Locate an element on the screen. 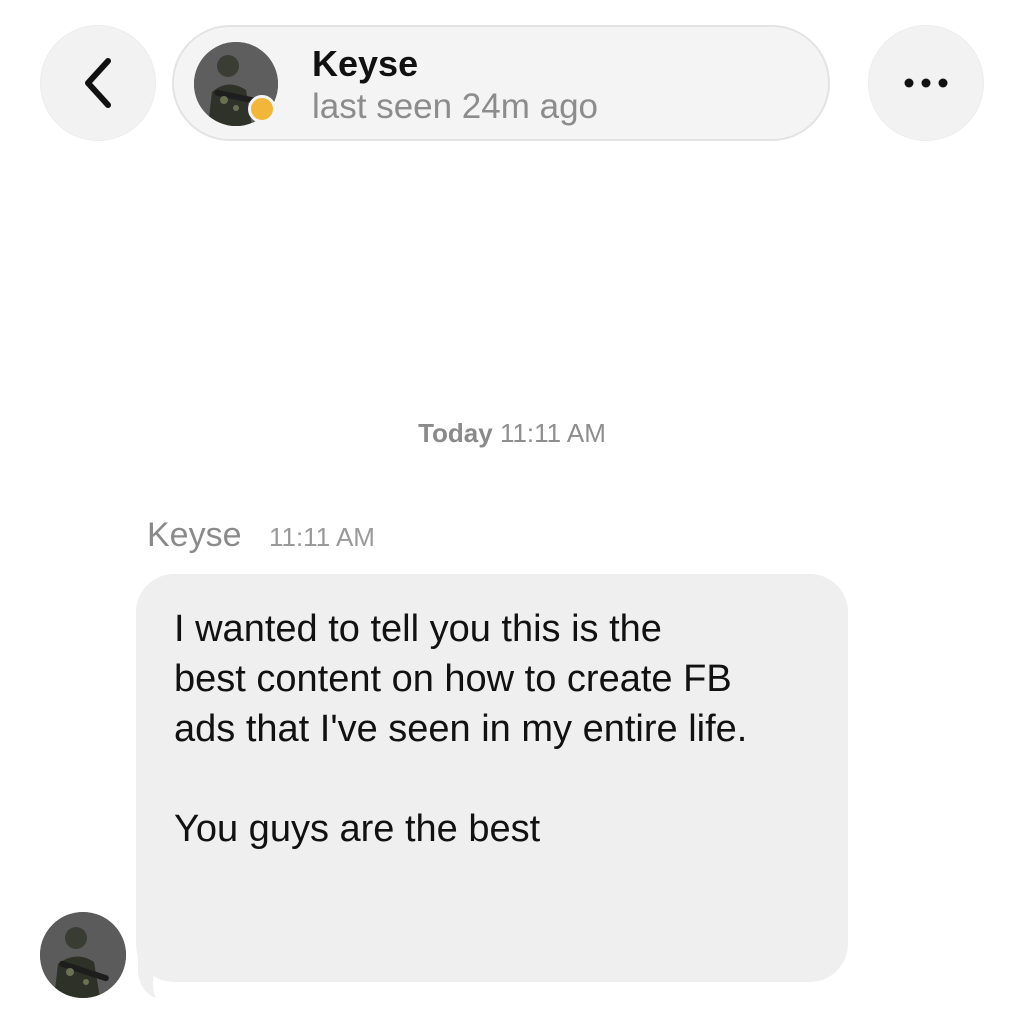 Image resolution: width=1024 pixels, height=1024 pixels. chevron-left-icon is located at coordinates (98, 83).